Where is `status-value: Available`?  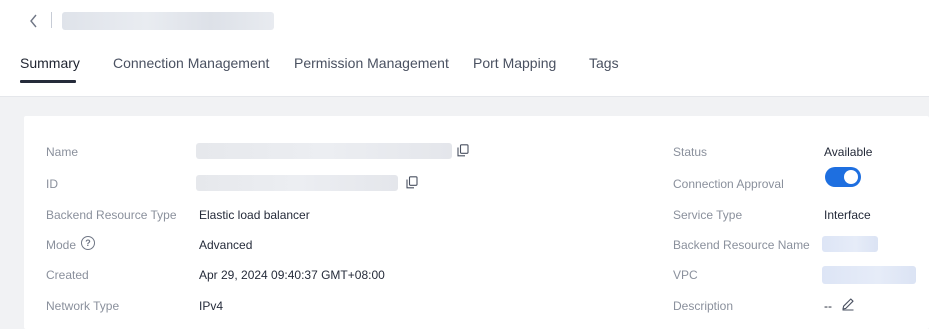 status-value: Available is located at coordinates (848, 152).